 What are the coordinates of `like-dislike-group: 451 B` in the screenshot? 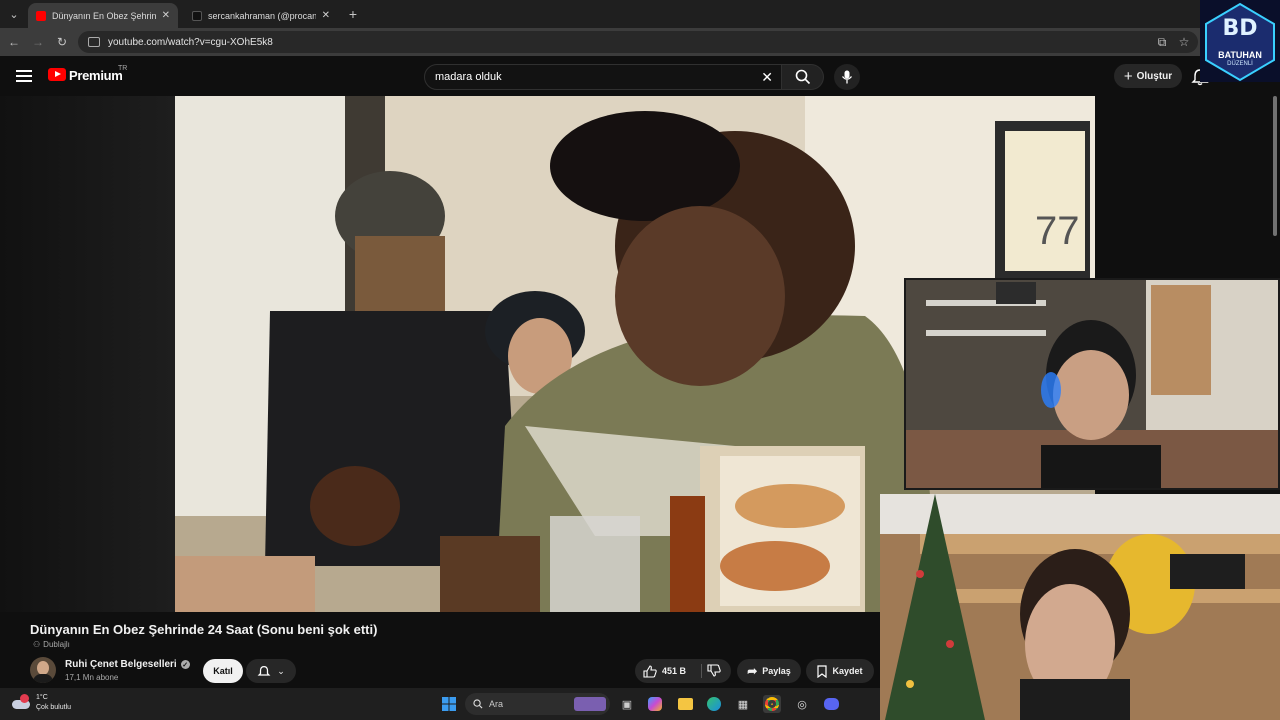 It's located at (683, 671).